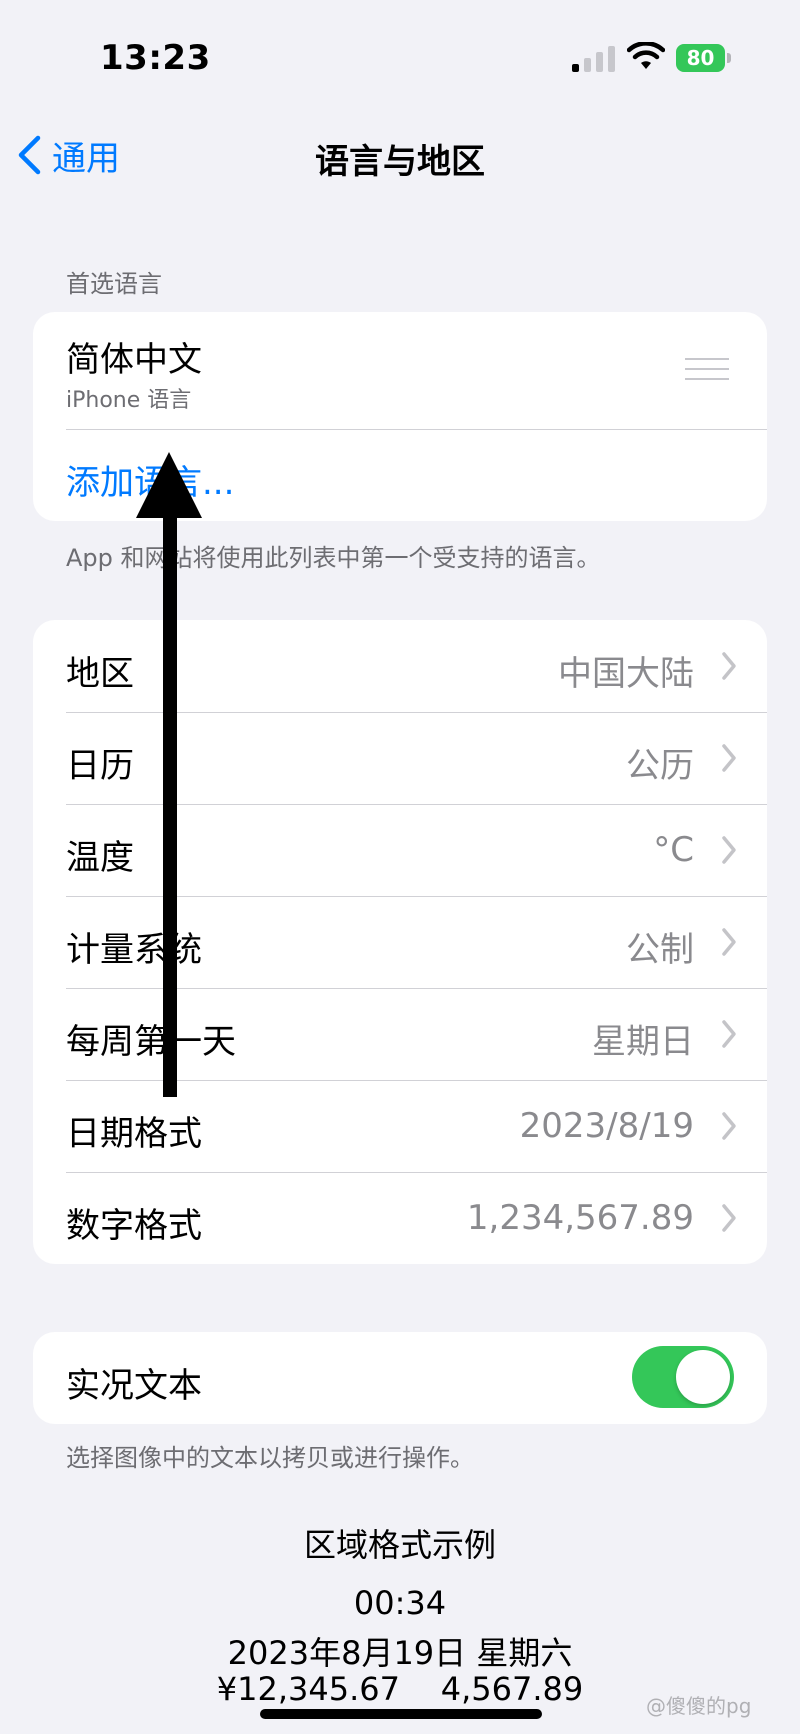 This screenshot has height=1734, width=800. I want to click on example-time-wrap: 00:34, so click(400, 1603).